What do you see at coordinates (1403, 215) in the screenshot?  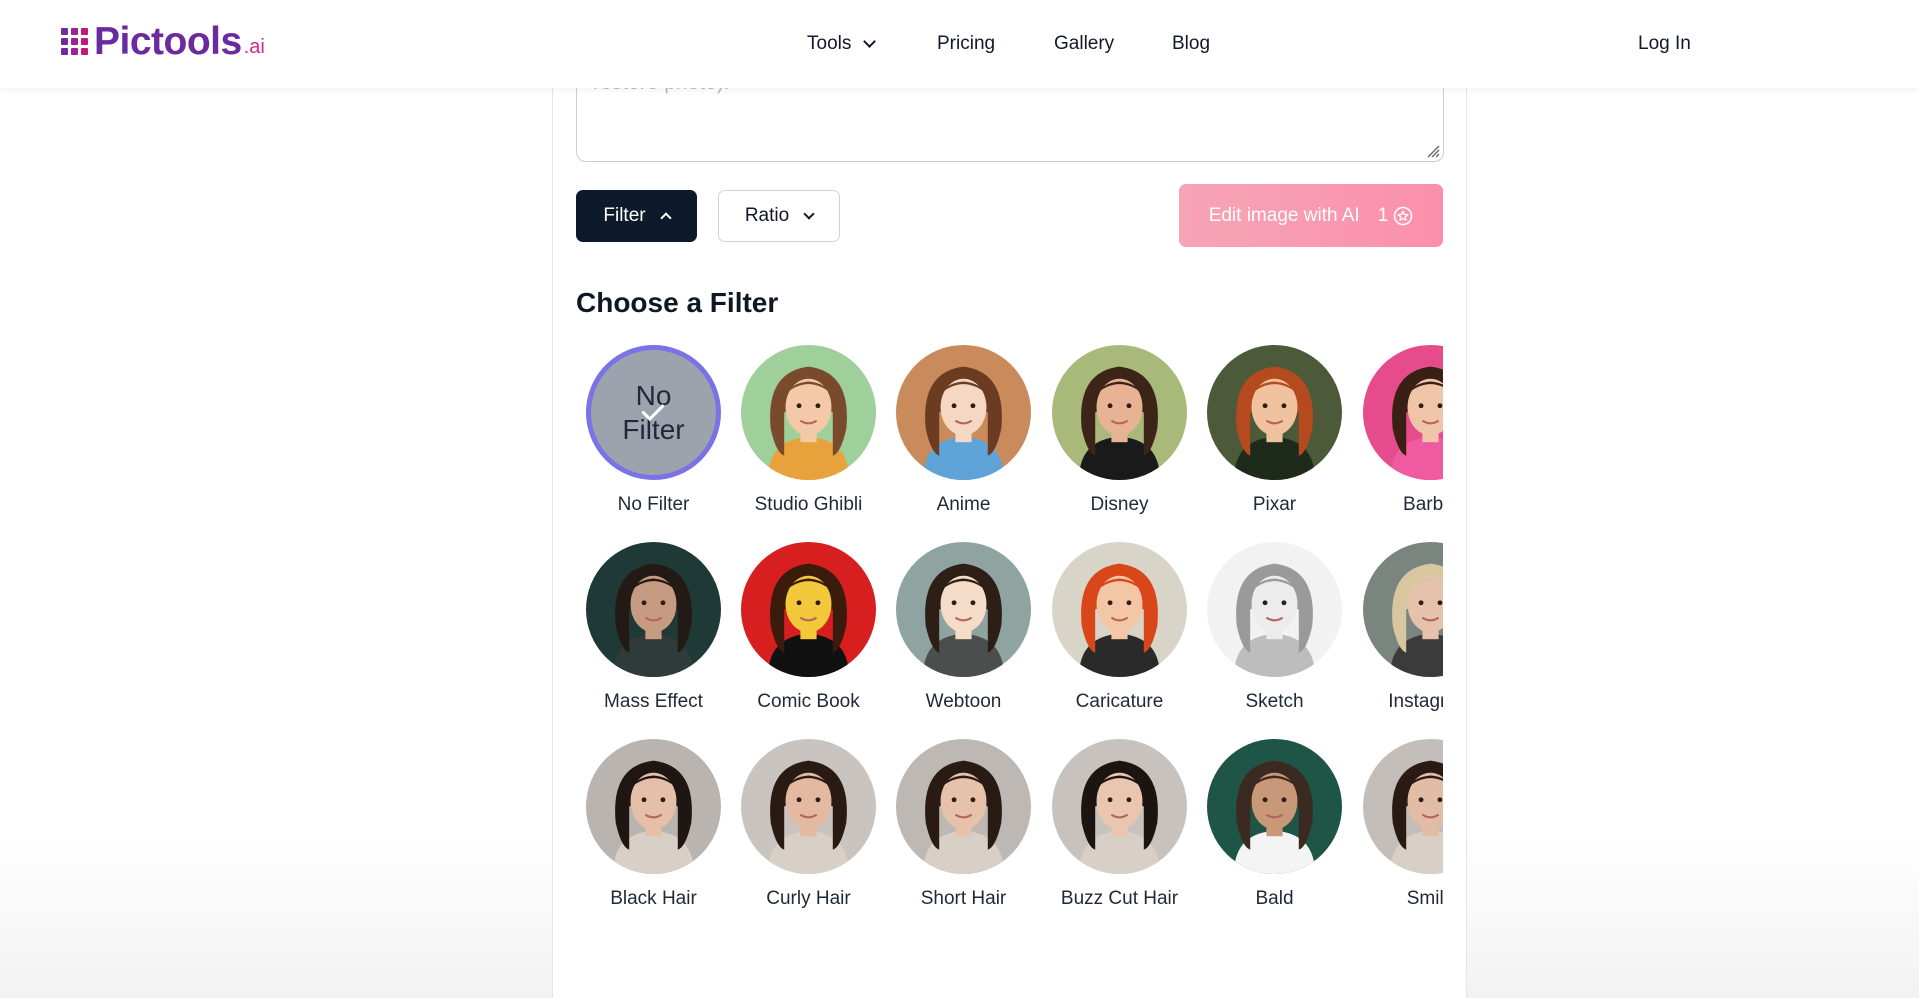 I see `star-coin-icon` at bounding box center [1403, 215].